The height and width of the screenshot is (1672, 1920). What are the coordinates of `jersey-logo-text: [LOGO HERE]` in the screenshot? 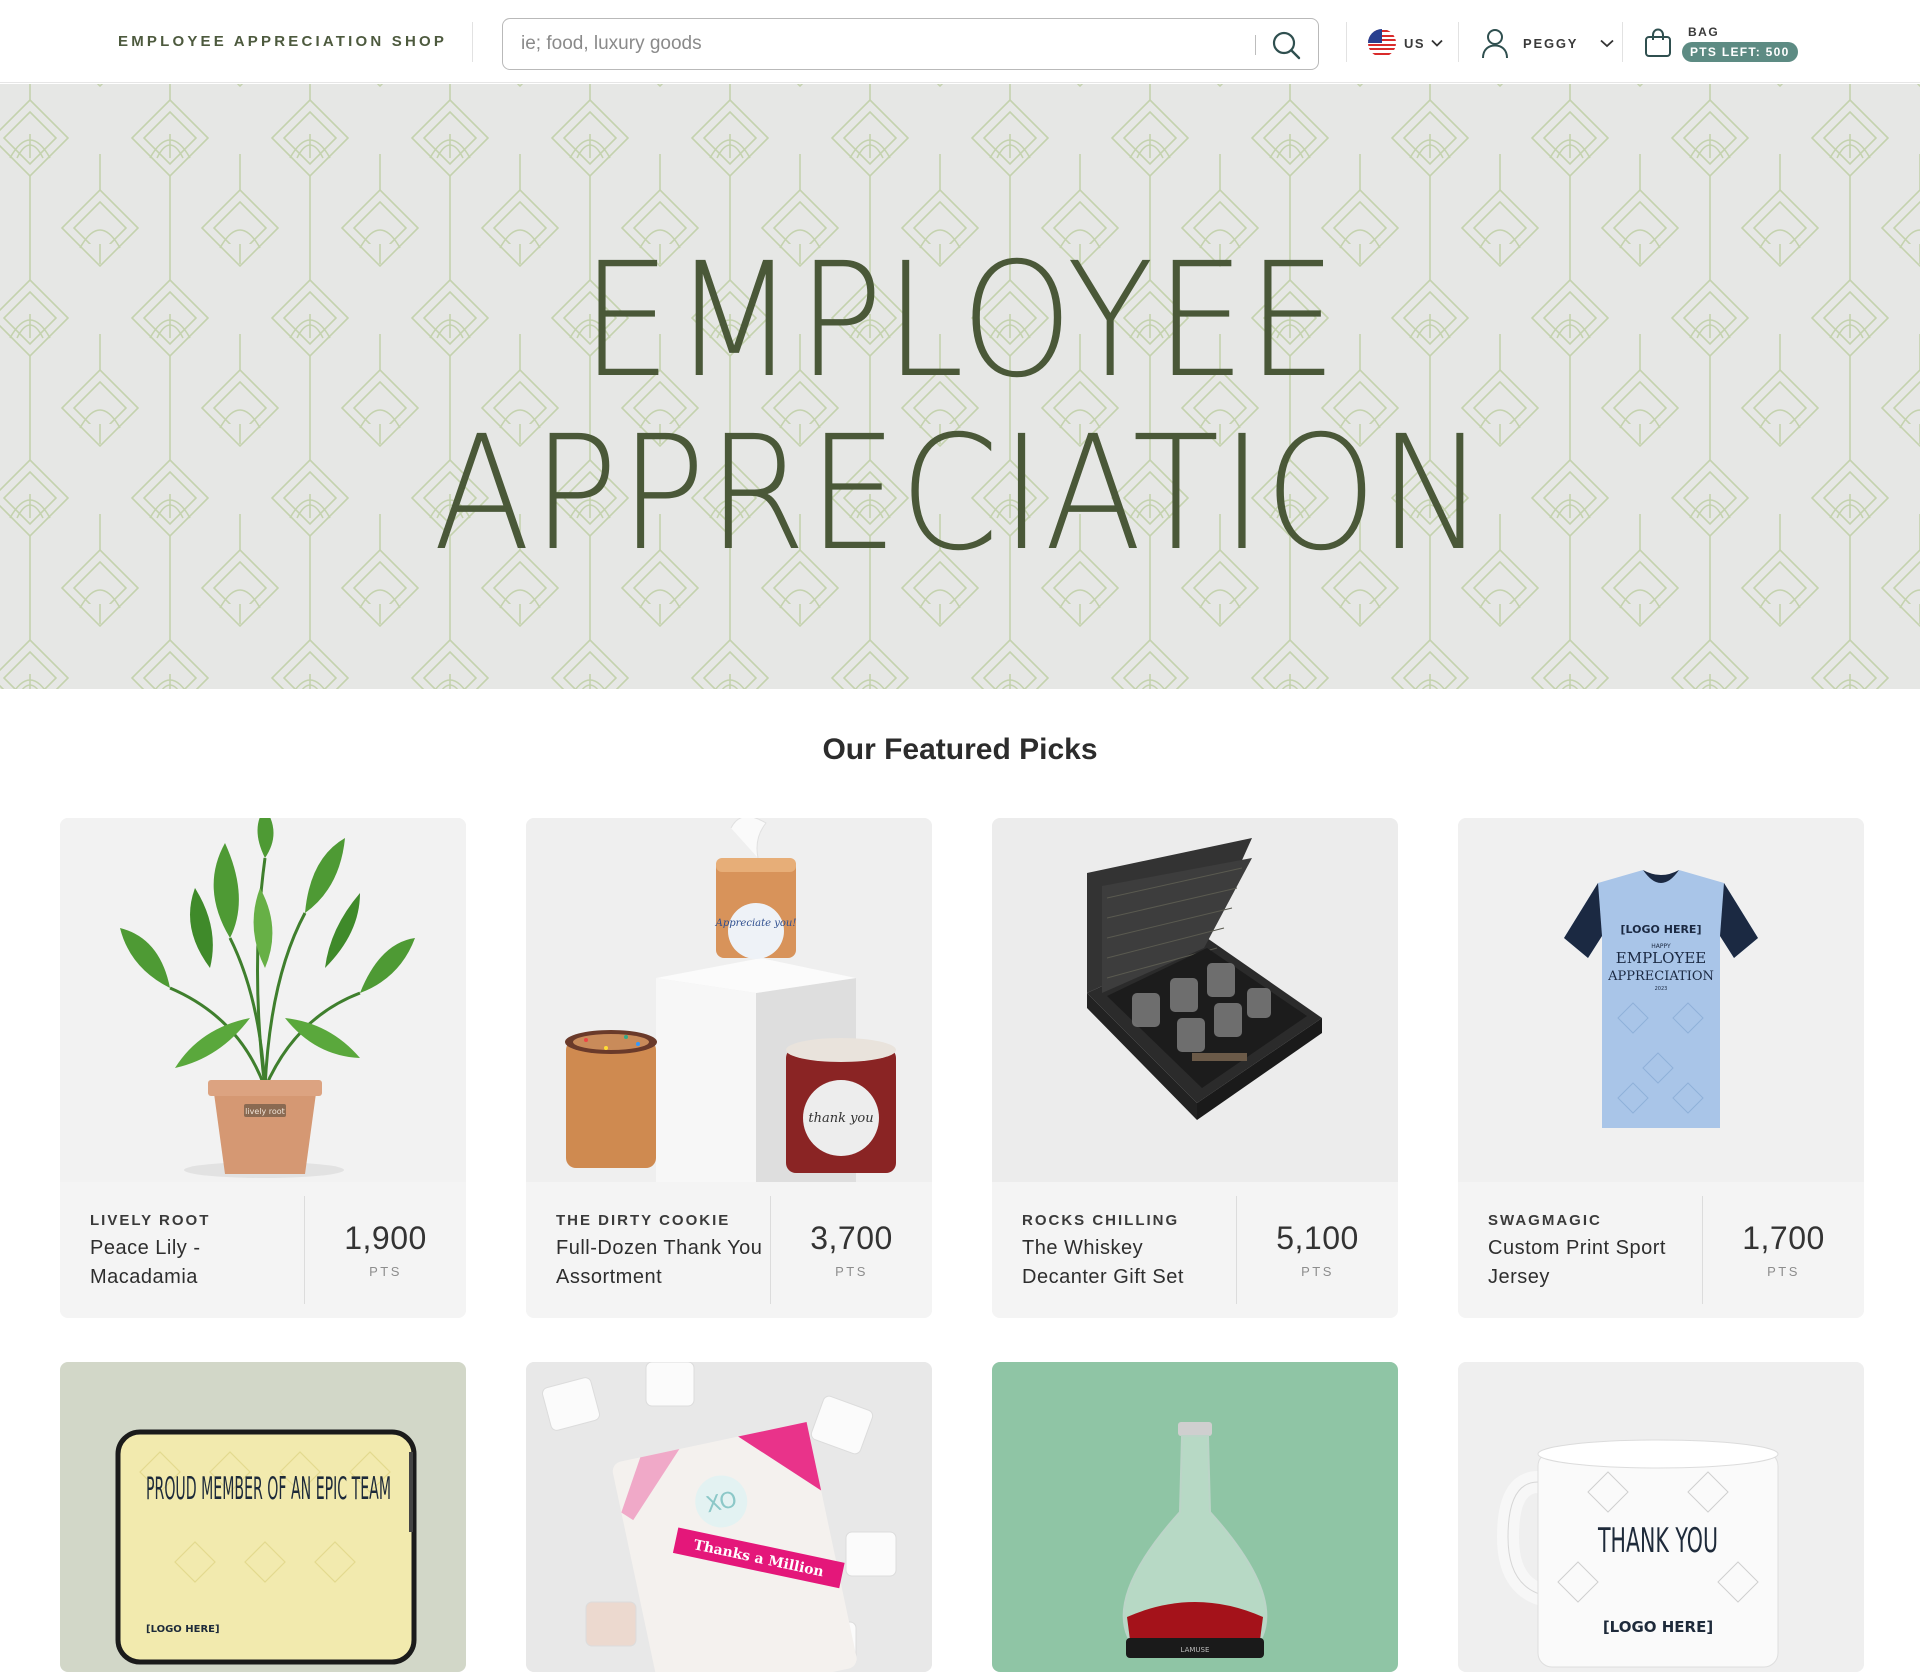 It's located at (1661, 929).